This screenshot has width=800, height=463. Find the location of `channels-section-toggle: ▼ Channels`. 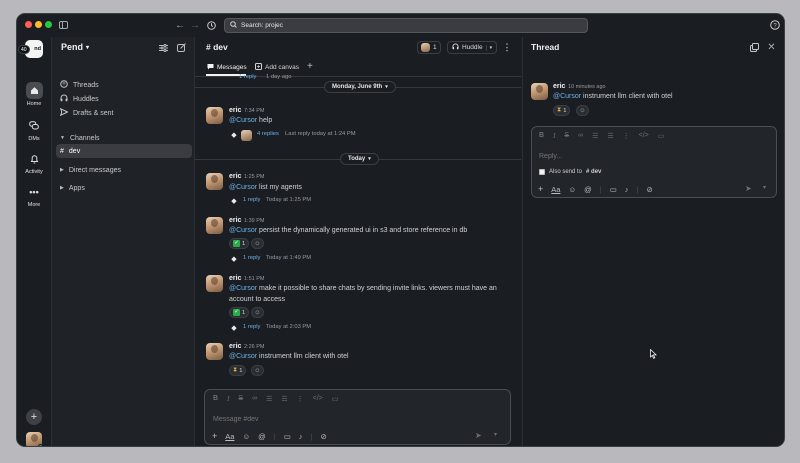

channels-section-toggle: ▼ Channels is located at coordinates (80, 138).